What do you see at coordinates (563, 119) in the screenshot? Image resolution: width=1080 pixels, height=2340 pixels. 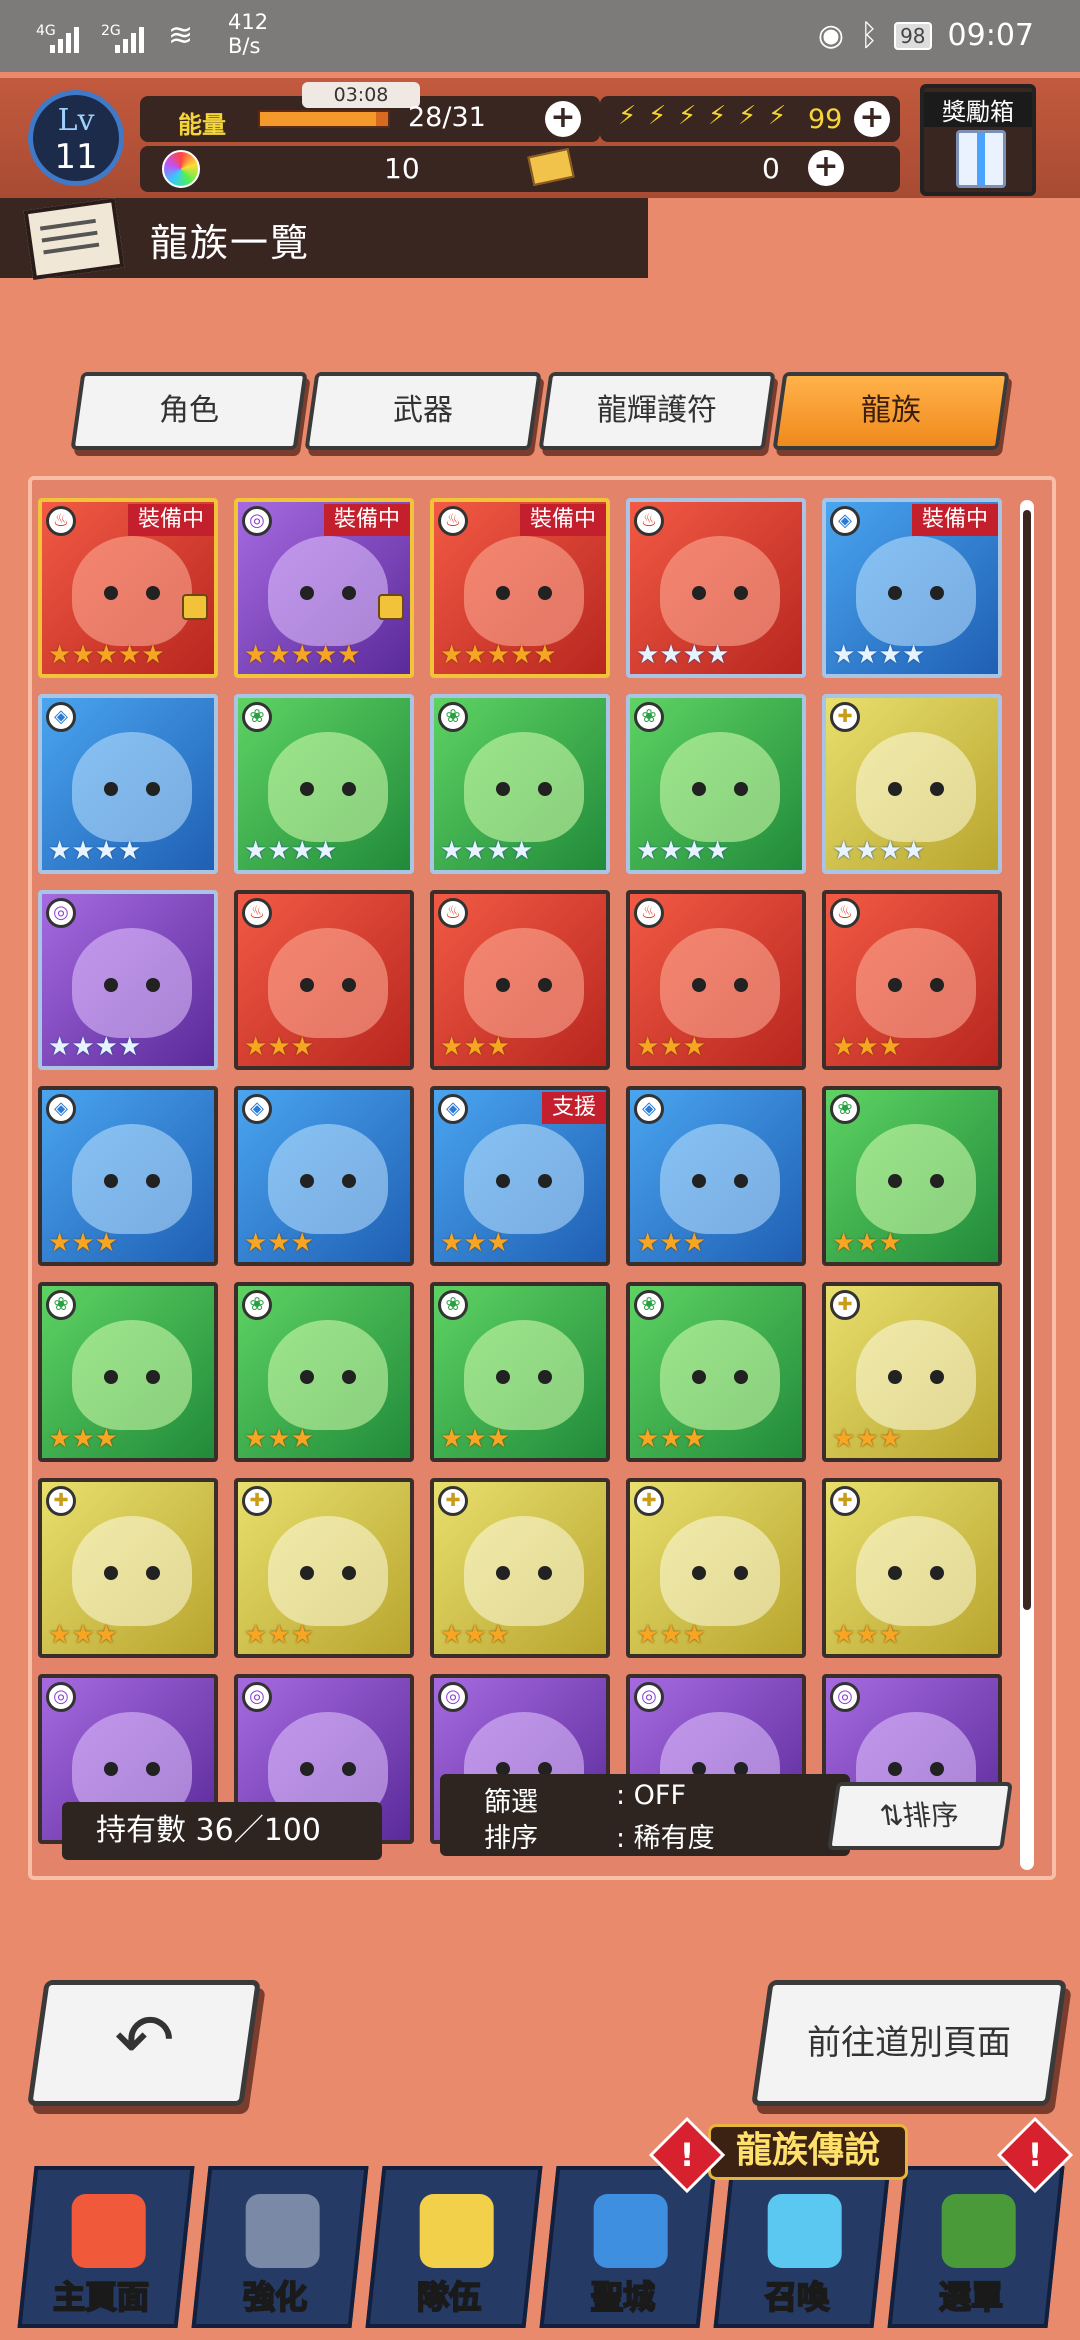 I see `add-energy-button: +` at bounding box center [563, 119].